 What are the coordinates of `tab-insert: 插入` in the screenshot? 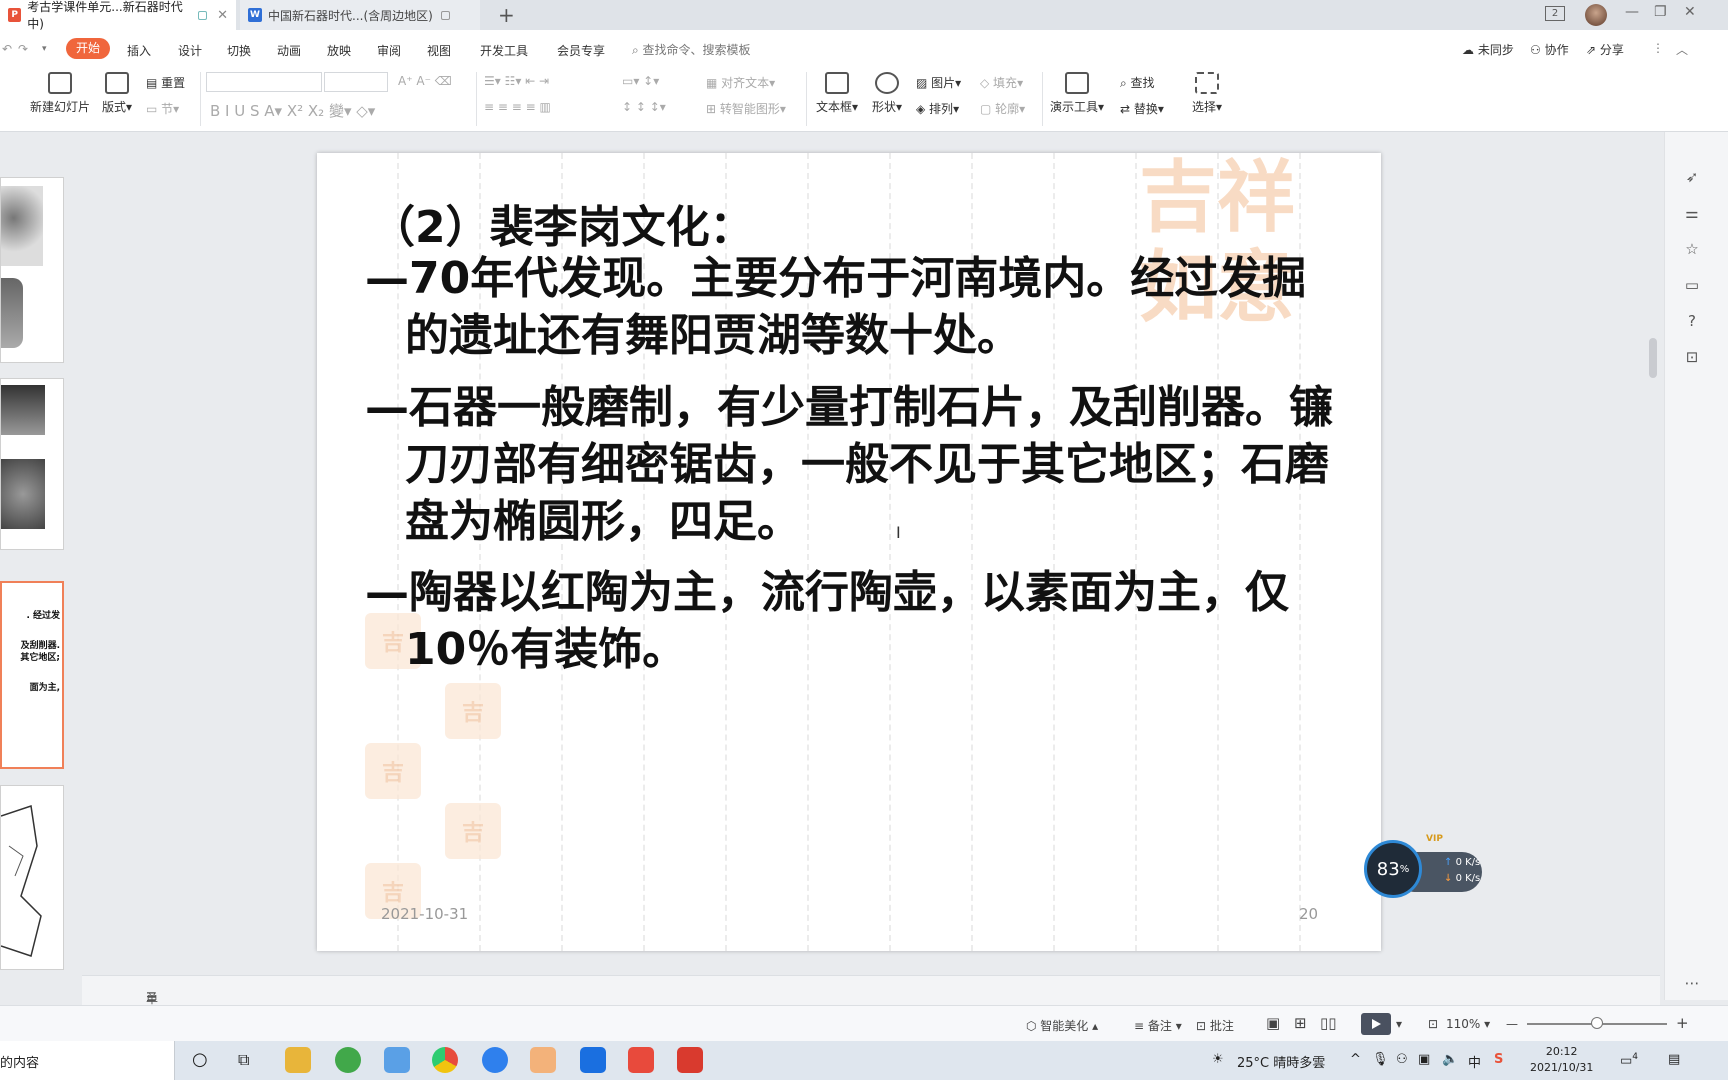 It's located at (139, 50).